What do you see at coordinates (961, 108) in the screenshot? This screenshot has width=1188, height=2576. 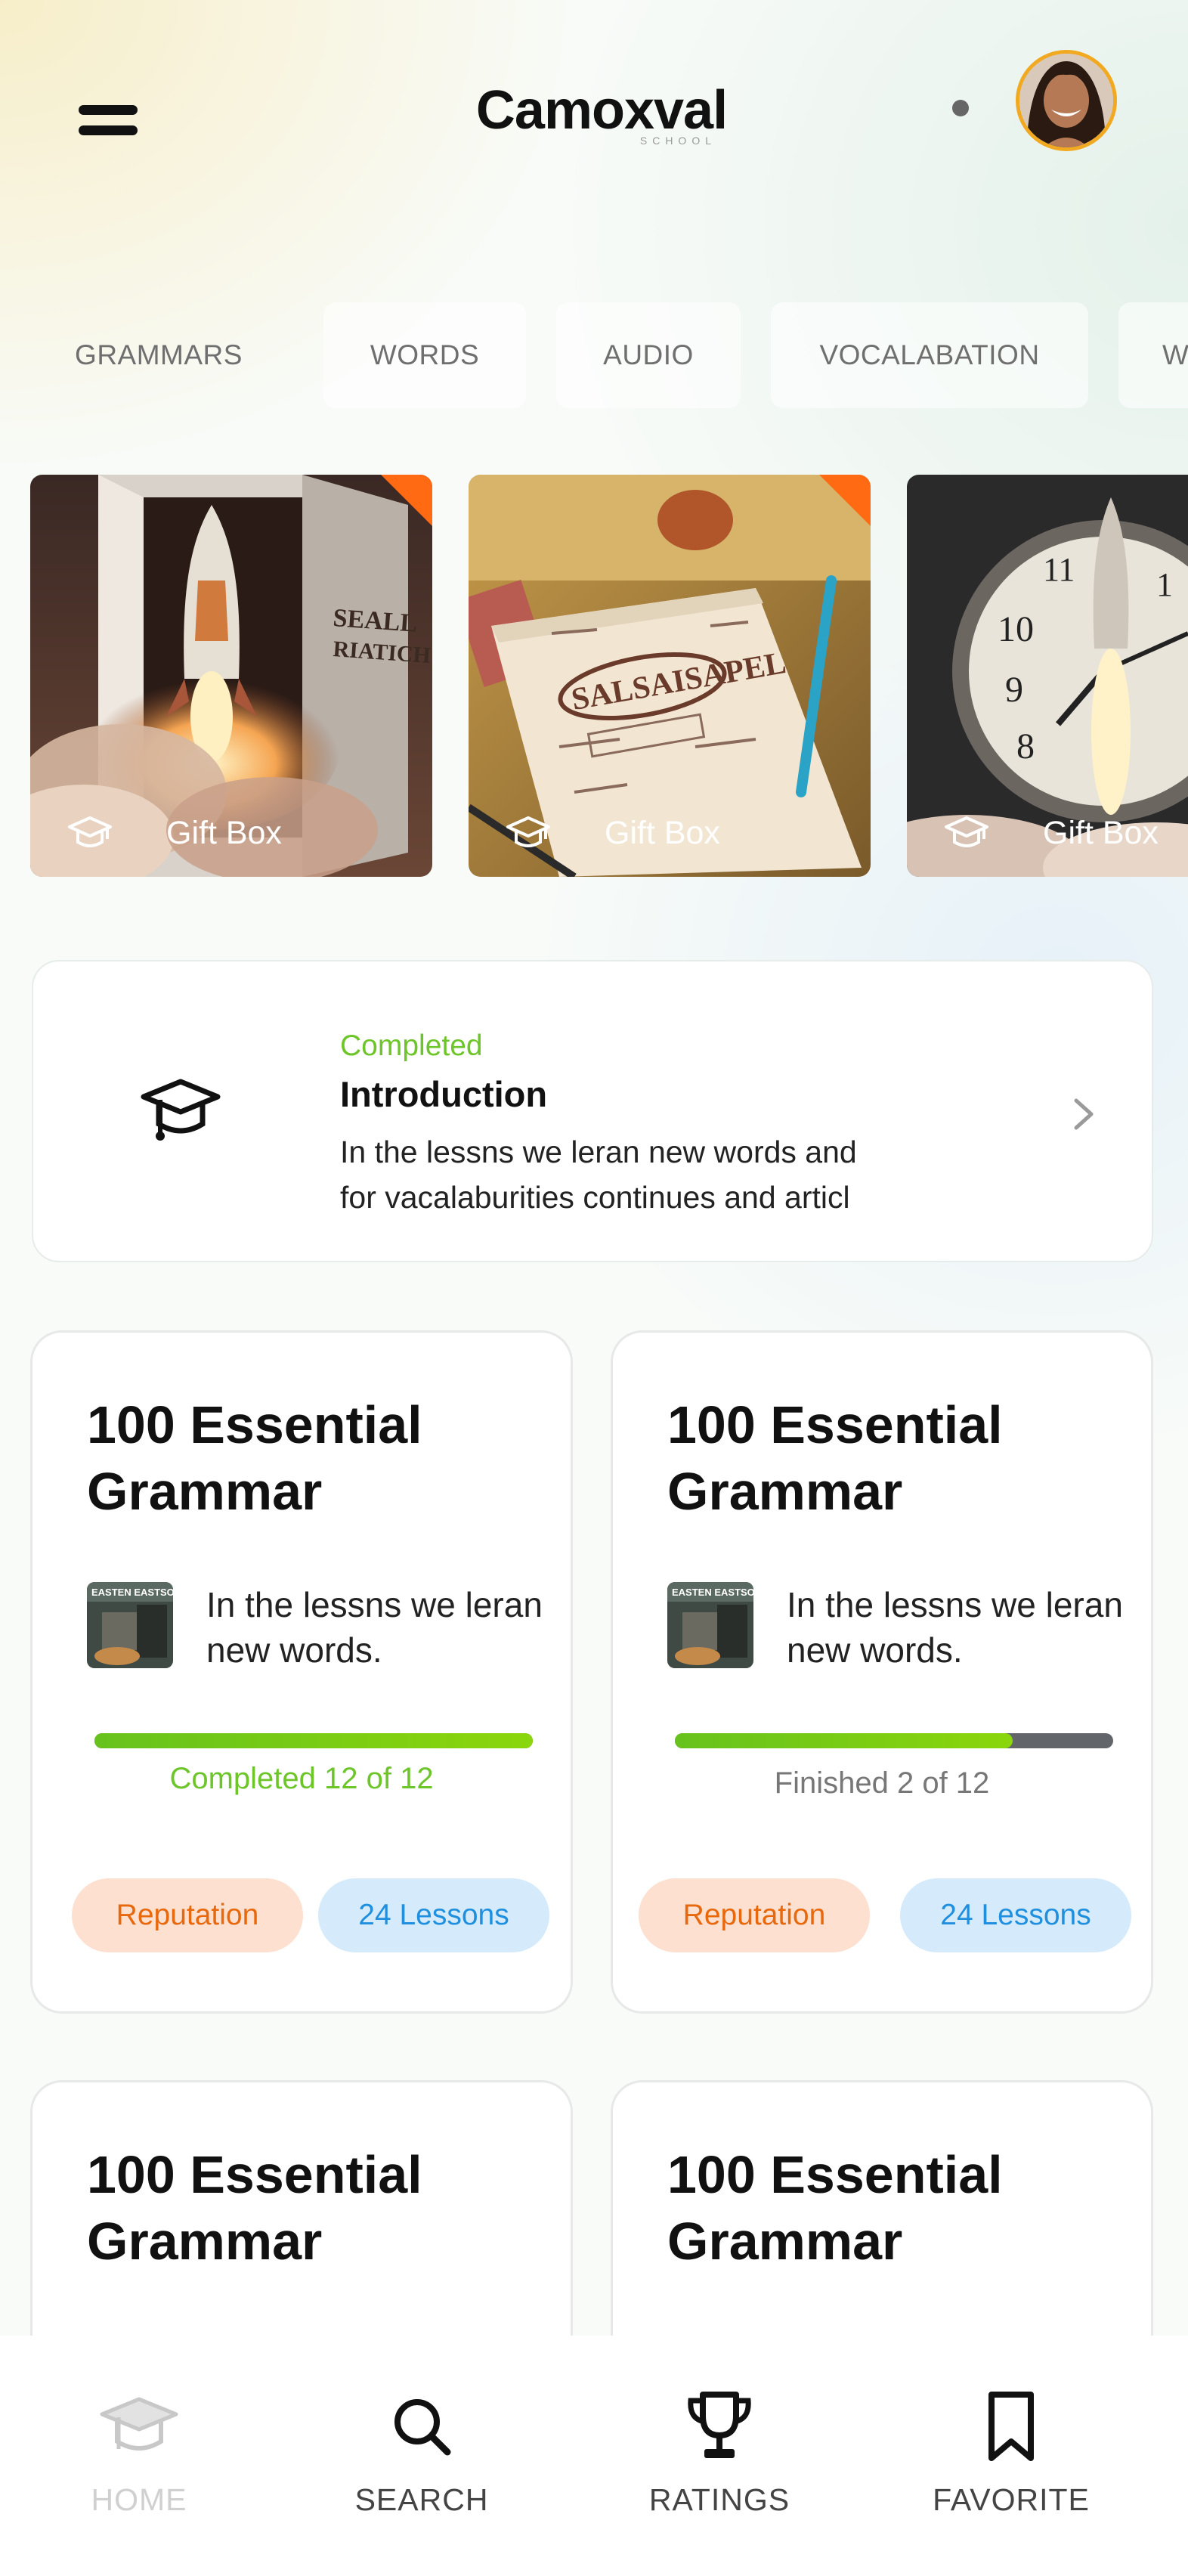 I see `notification-dot` at bounding box center [961, 108].